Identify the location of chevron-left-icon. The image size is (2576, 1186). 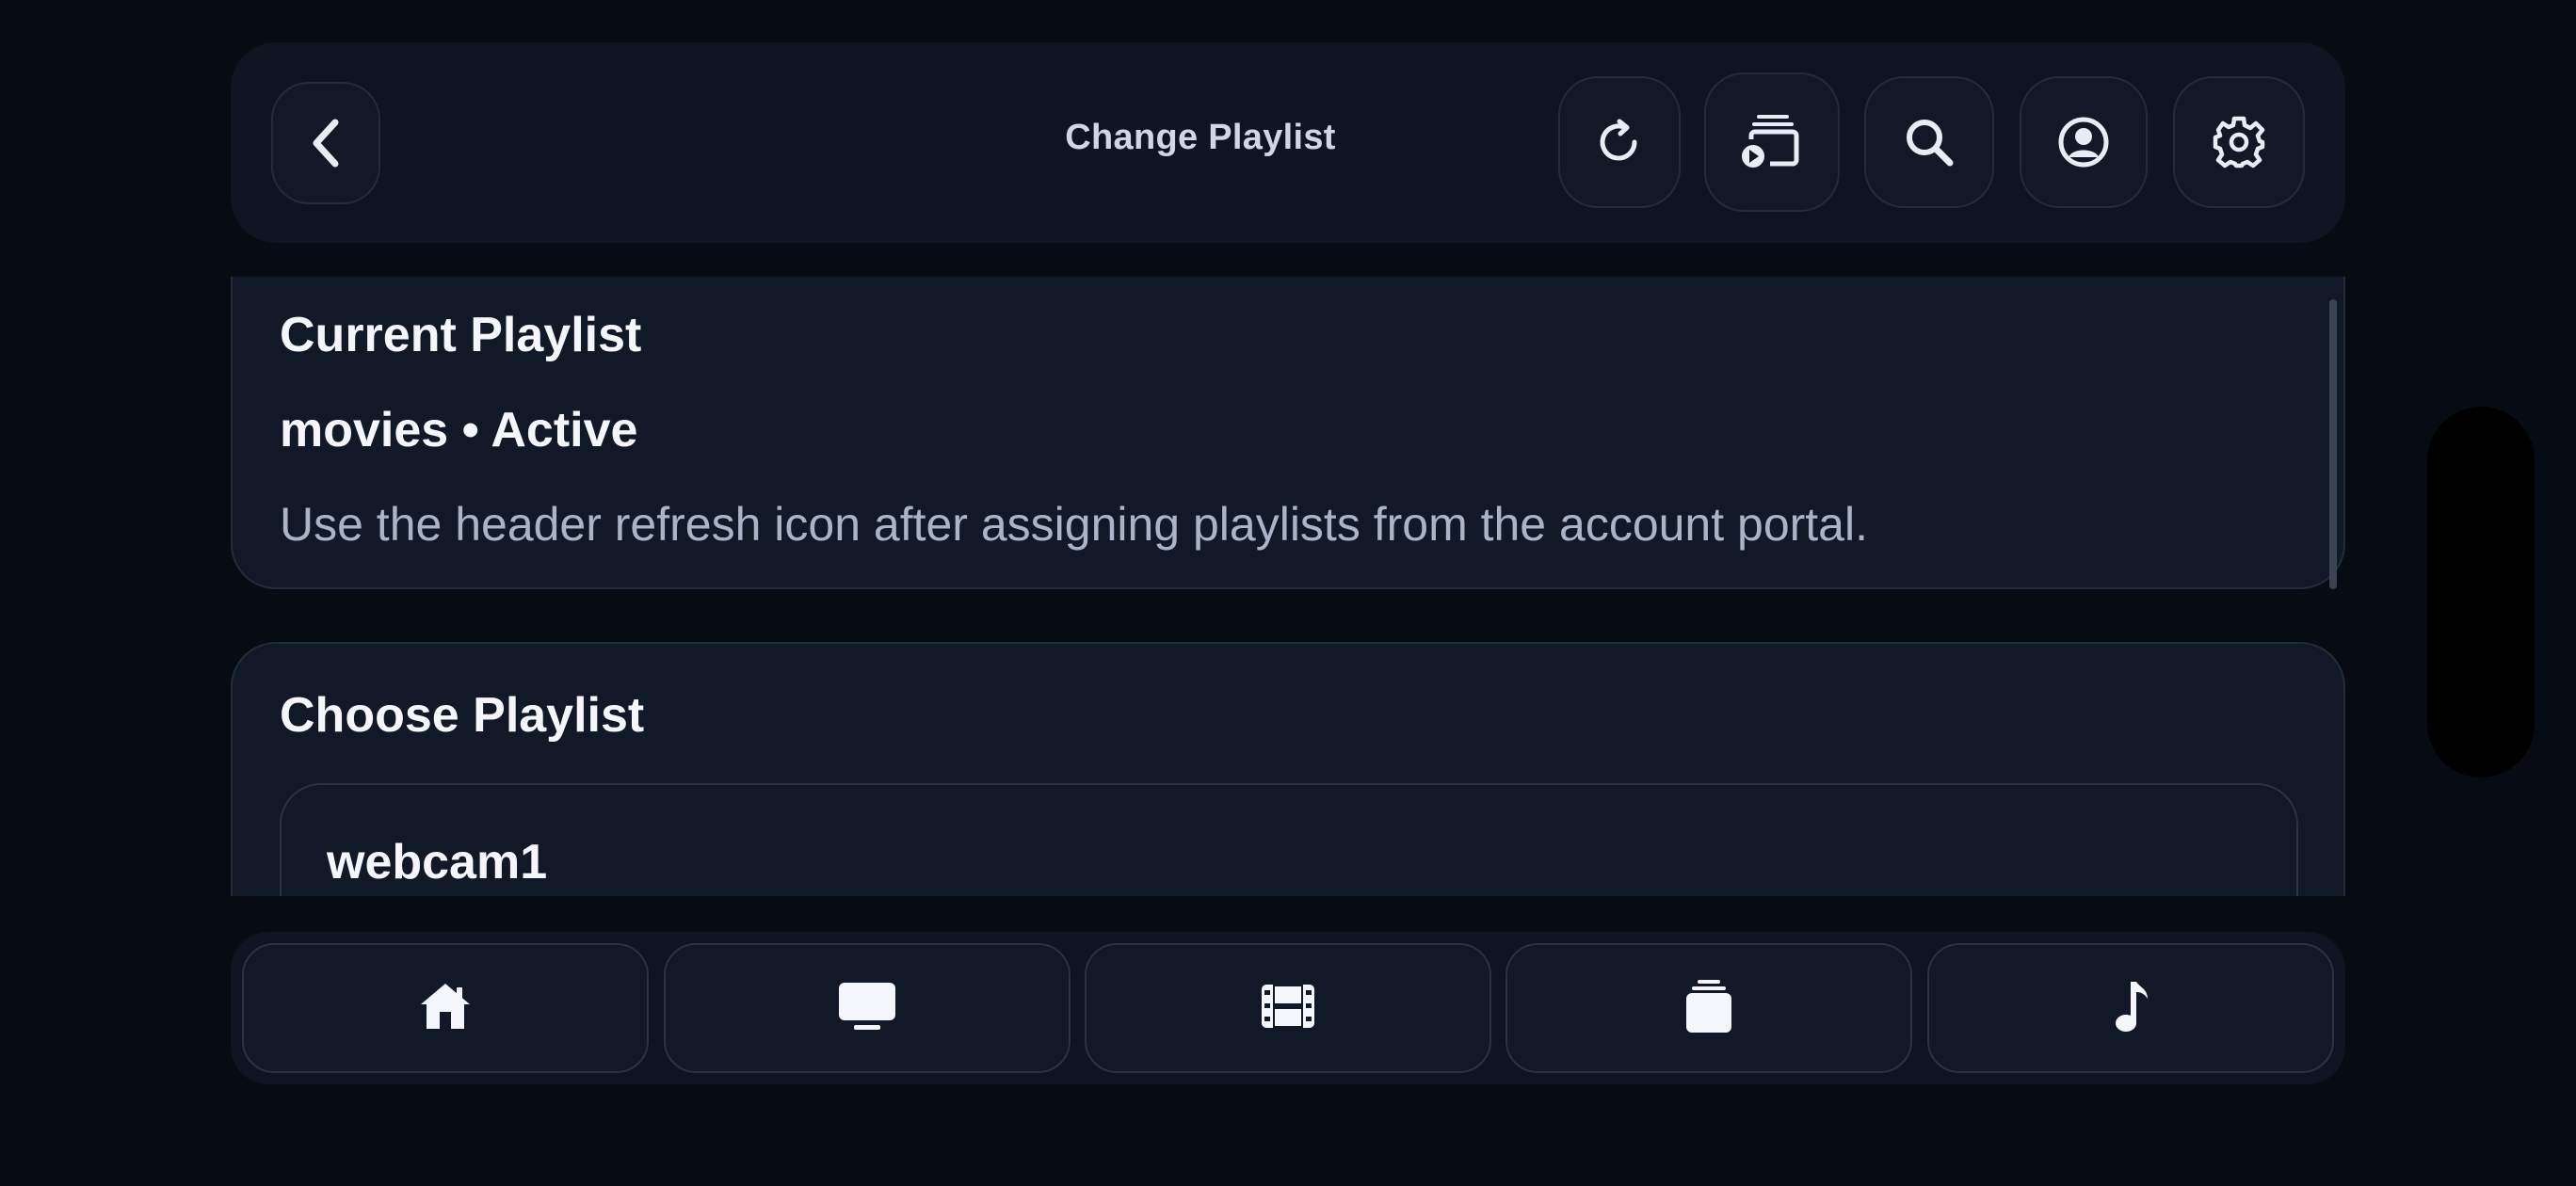
(326, 143).